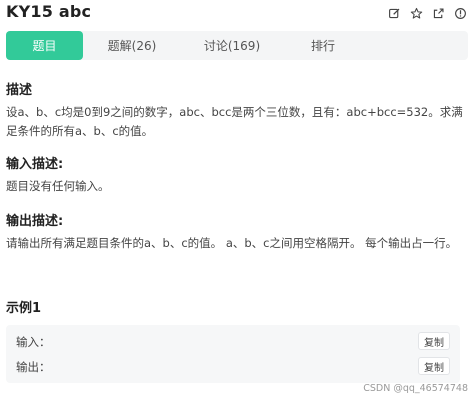 This screenshot has width=474, height=398. I want to click on star-icon, so click(416, 13).